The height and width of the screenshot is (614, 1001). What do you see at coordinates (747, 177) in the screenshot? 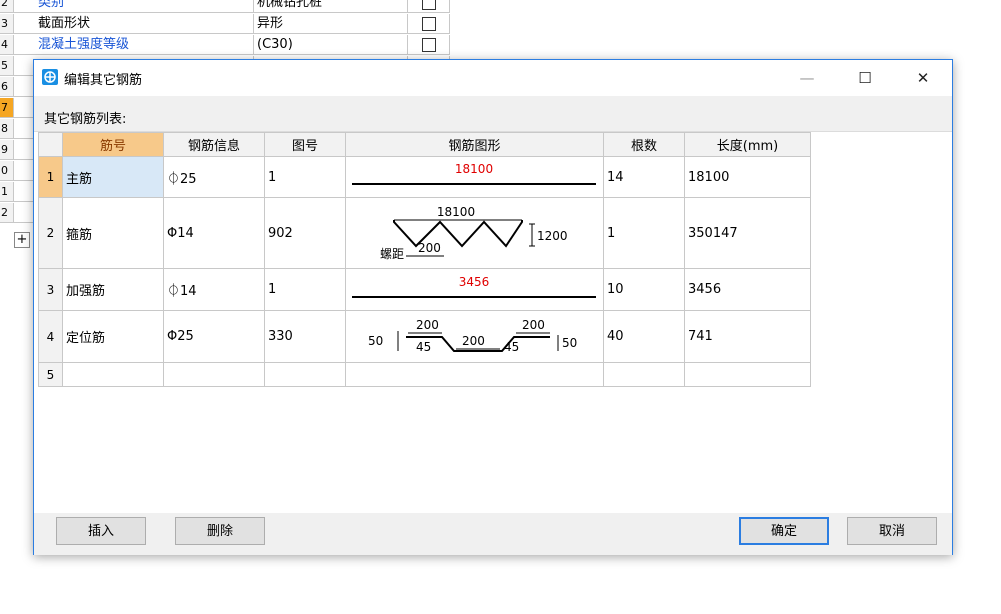
I see `length-cell: 18100` at bounding box center [747, 177].